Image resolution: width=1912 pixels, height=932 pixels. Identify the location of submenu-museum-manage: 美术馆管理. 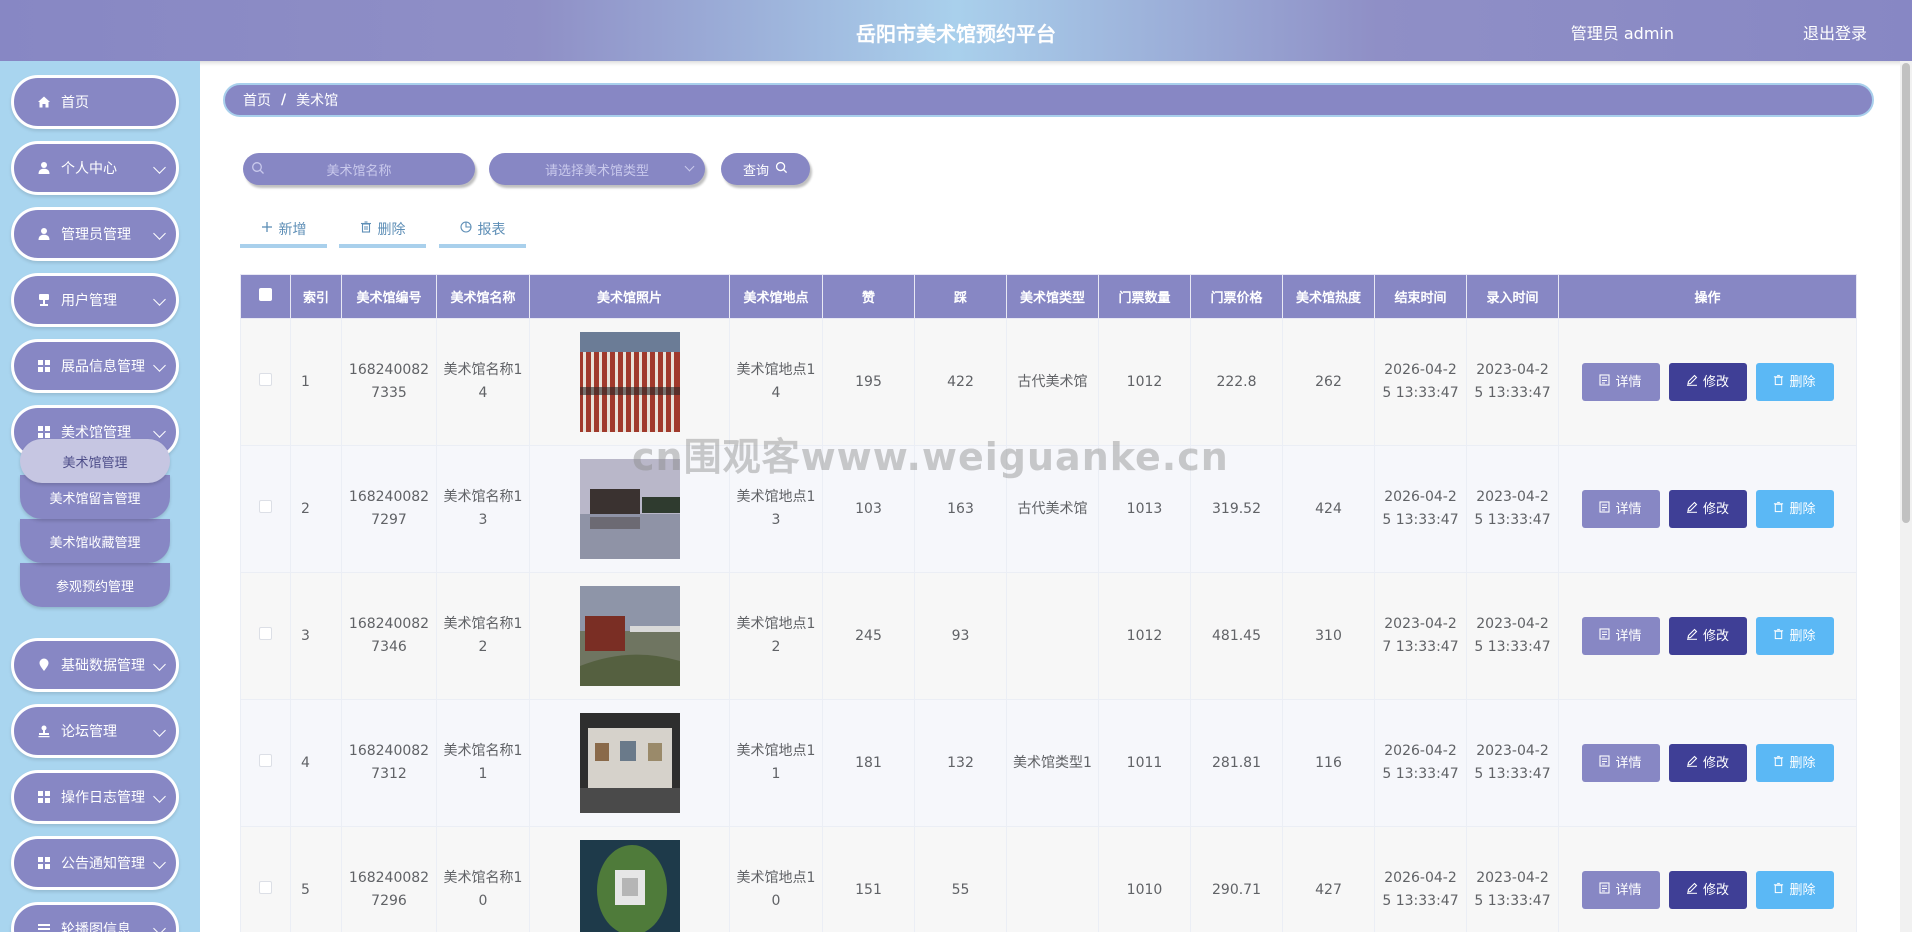
(95, 461).